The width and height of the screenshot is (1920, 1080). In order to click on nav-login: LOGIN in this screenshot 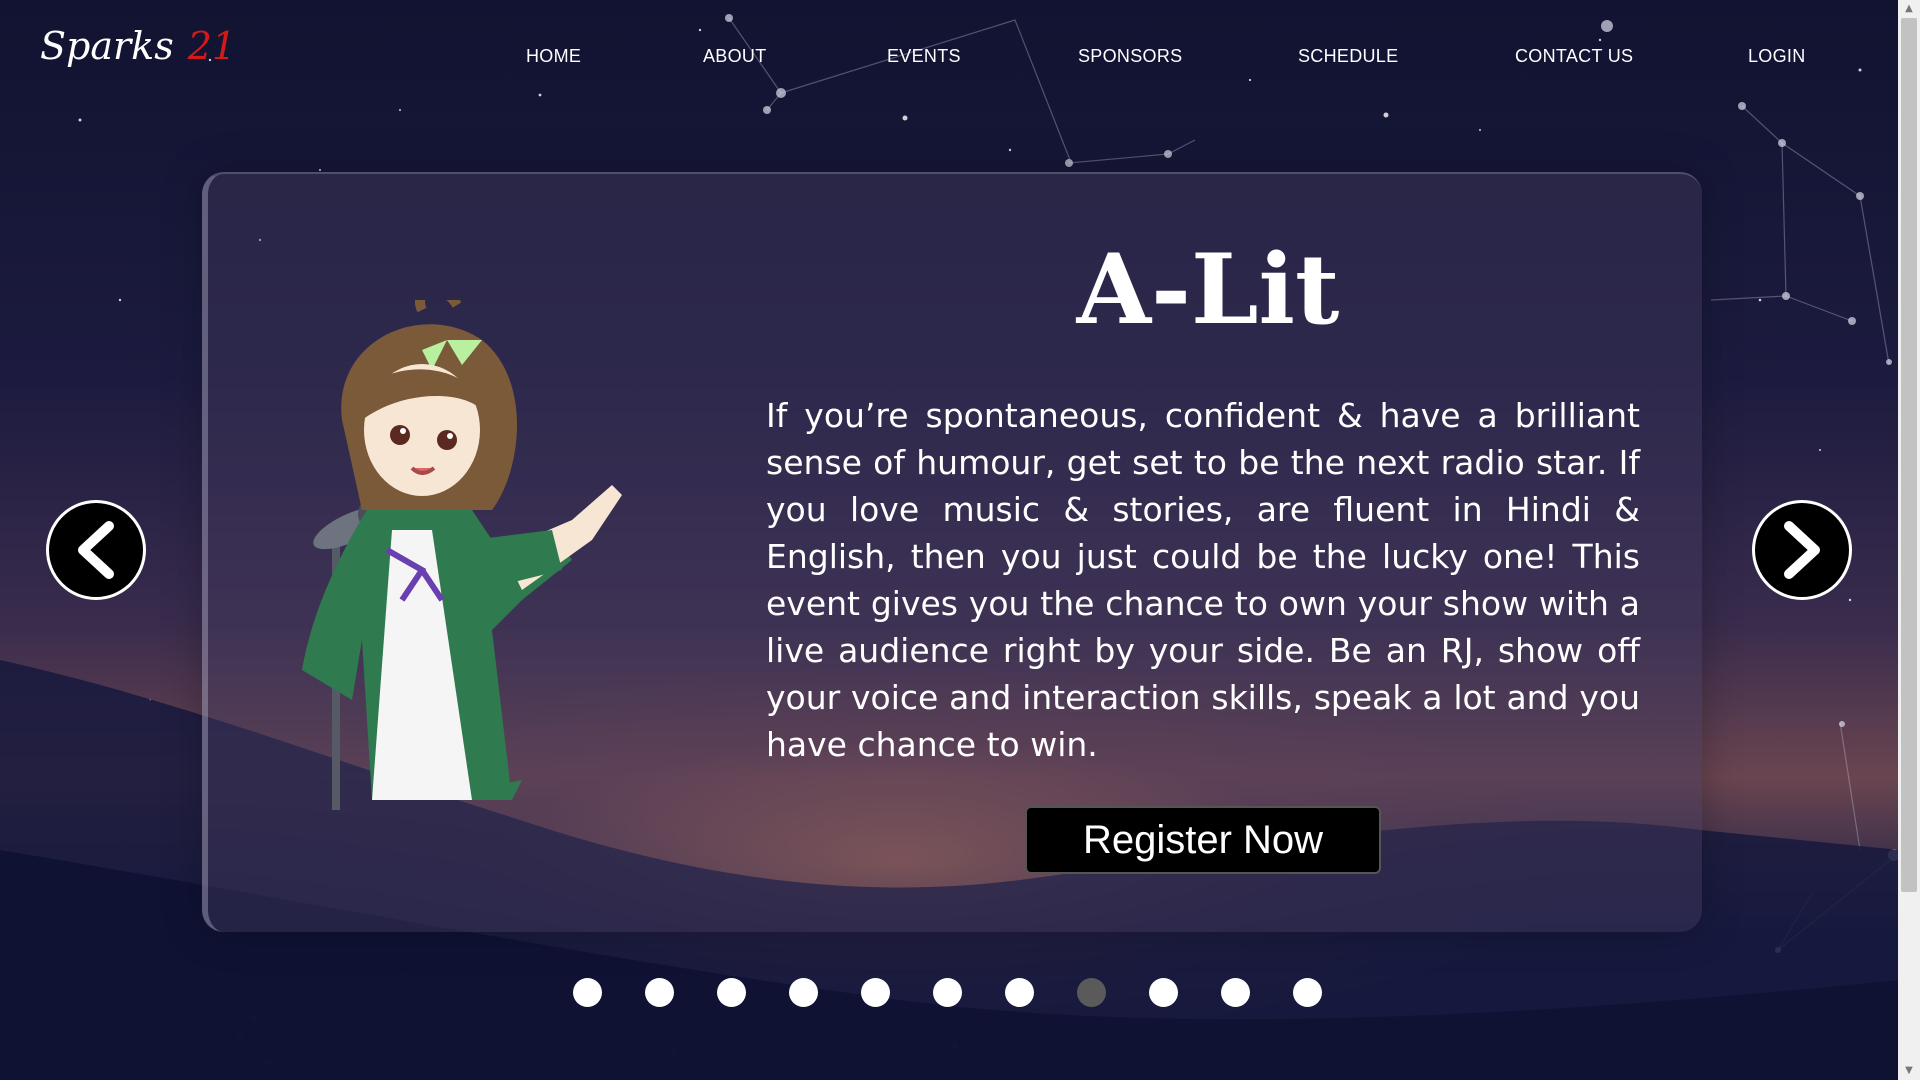, I will do `click(1777, 56)`.